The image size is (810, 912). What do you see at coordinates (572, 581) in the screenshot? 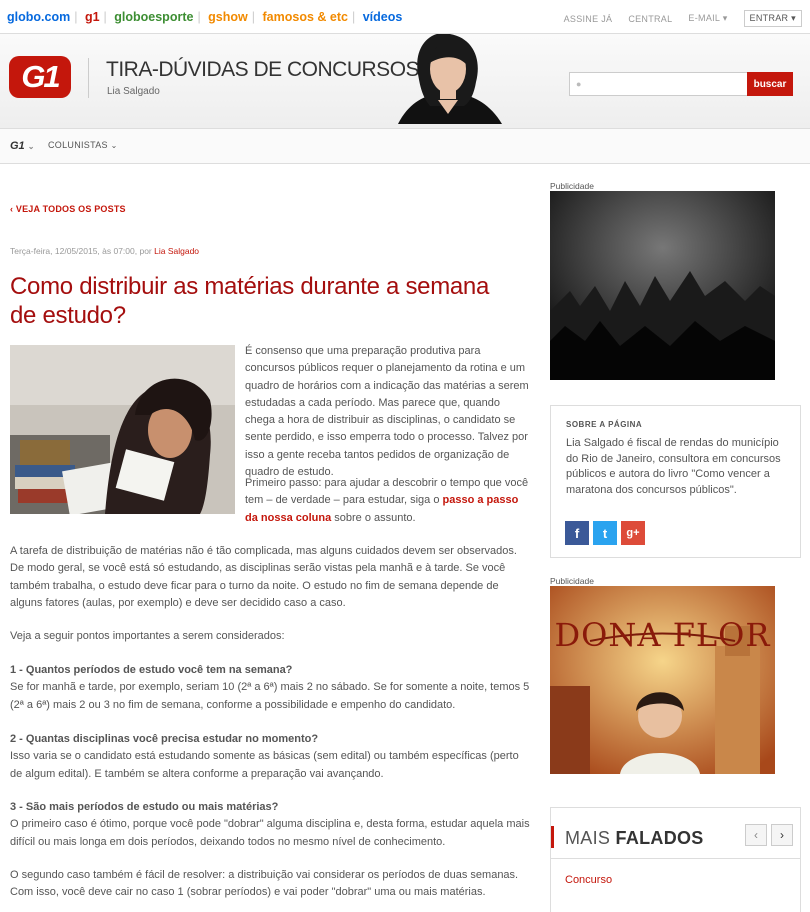
I see `ad-label-2: Publicidade` at bounding box center [572, 581].